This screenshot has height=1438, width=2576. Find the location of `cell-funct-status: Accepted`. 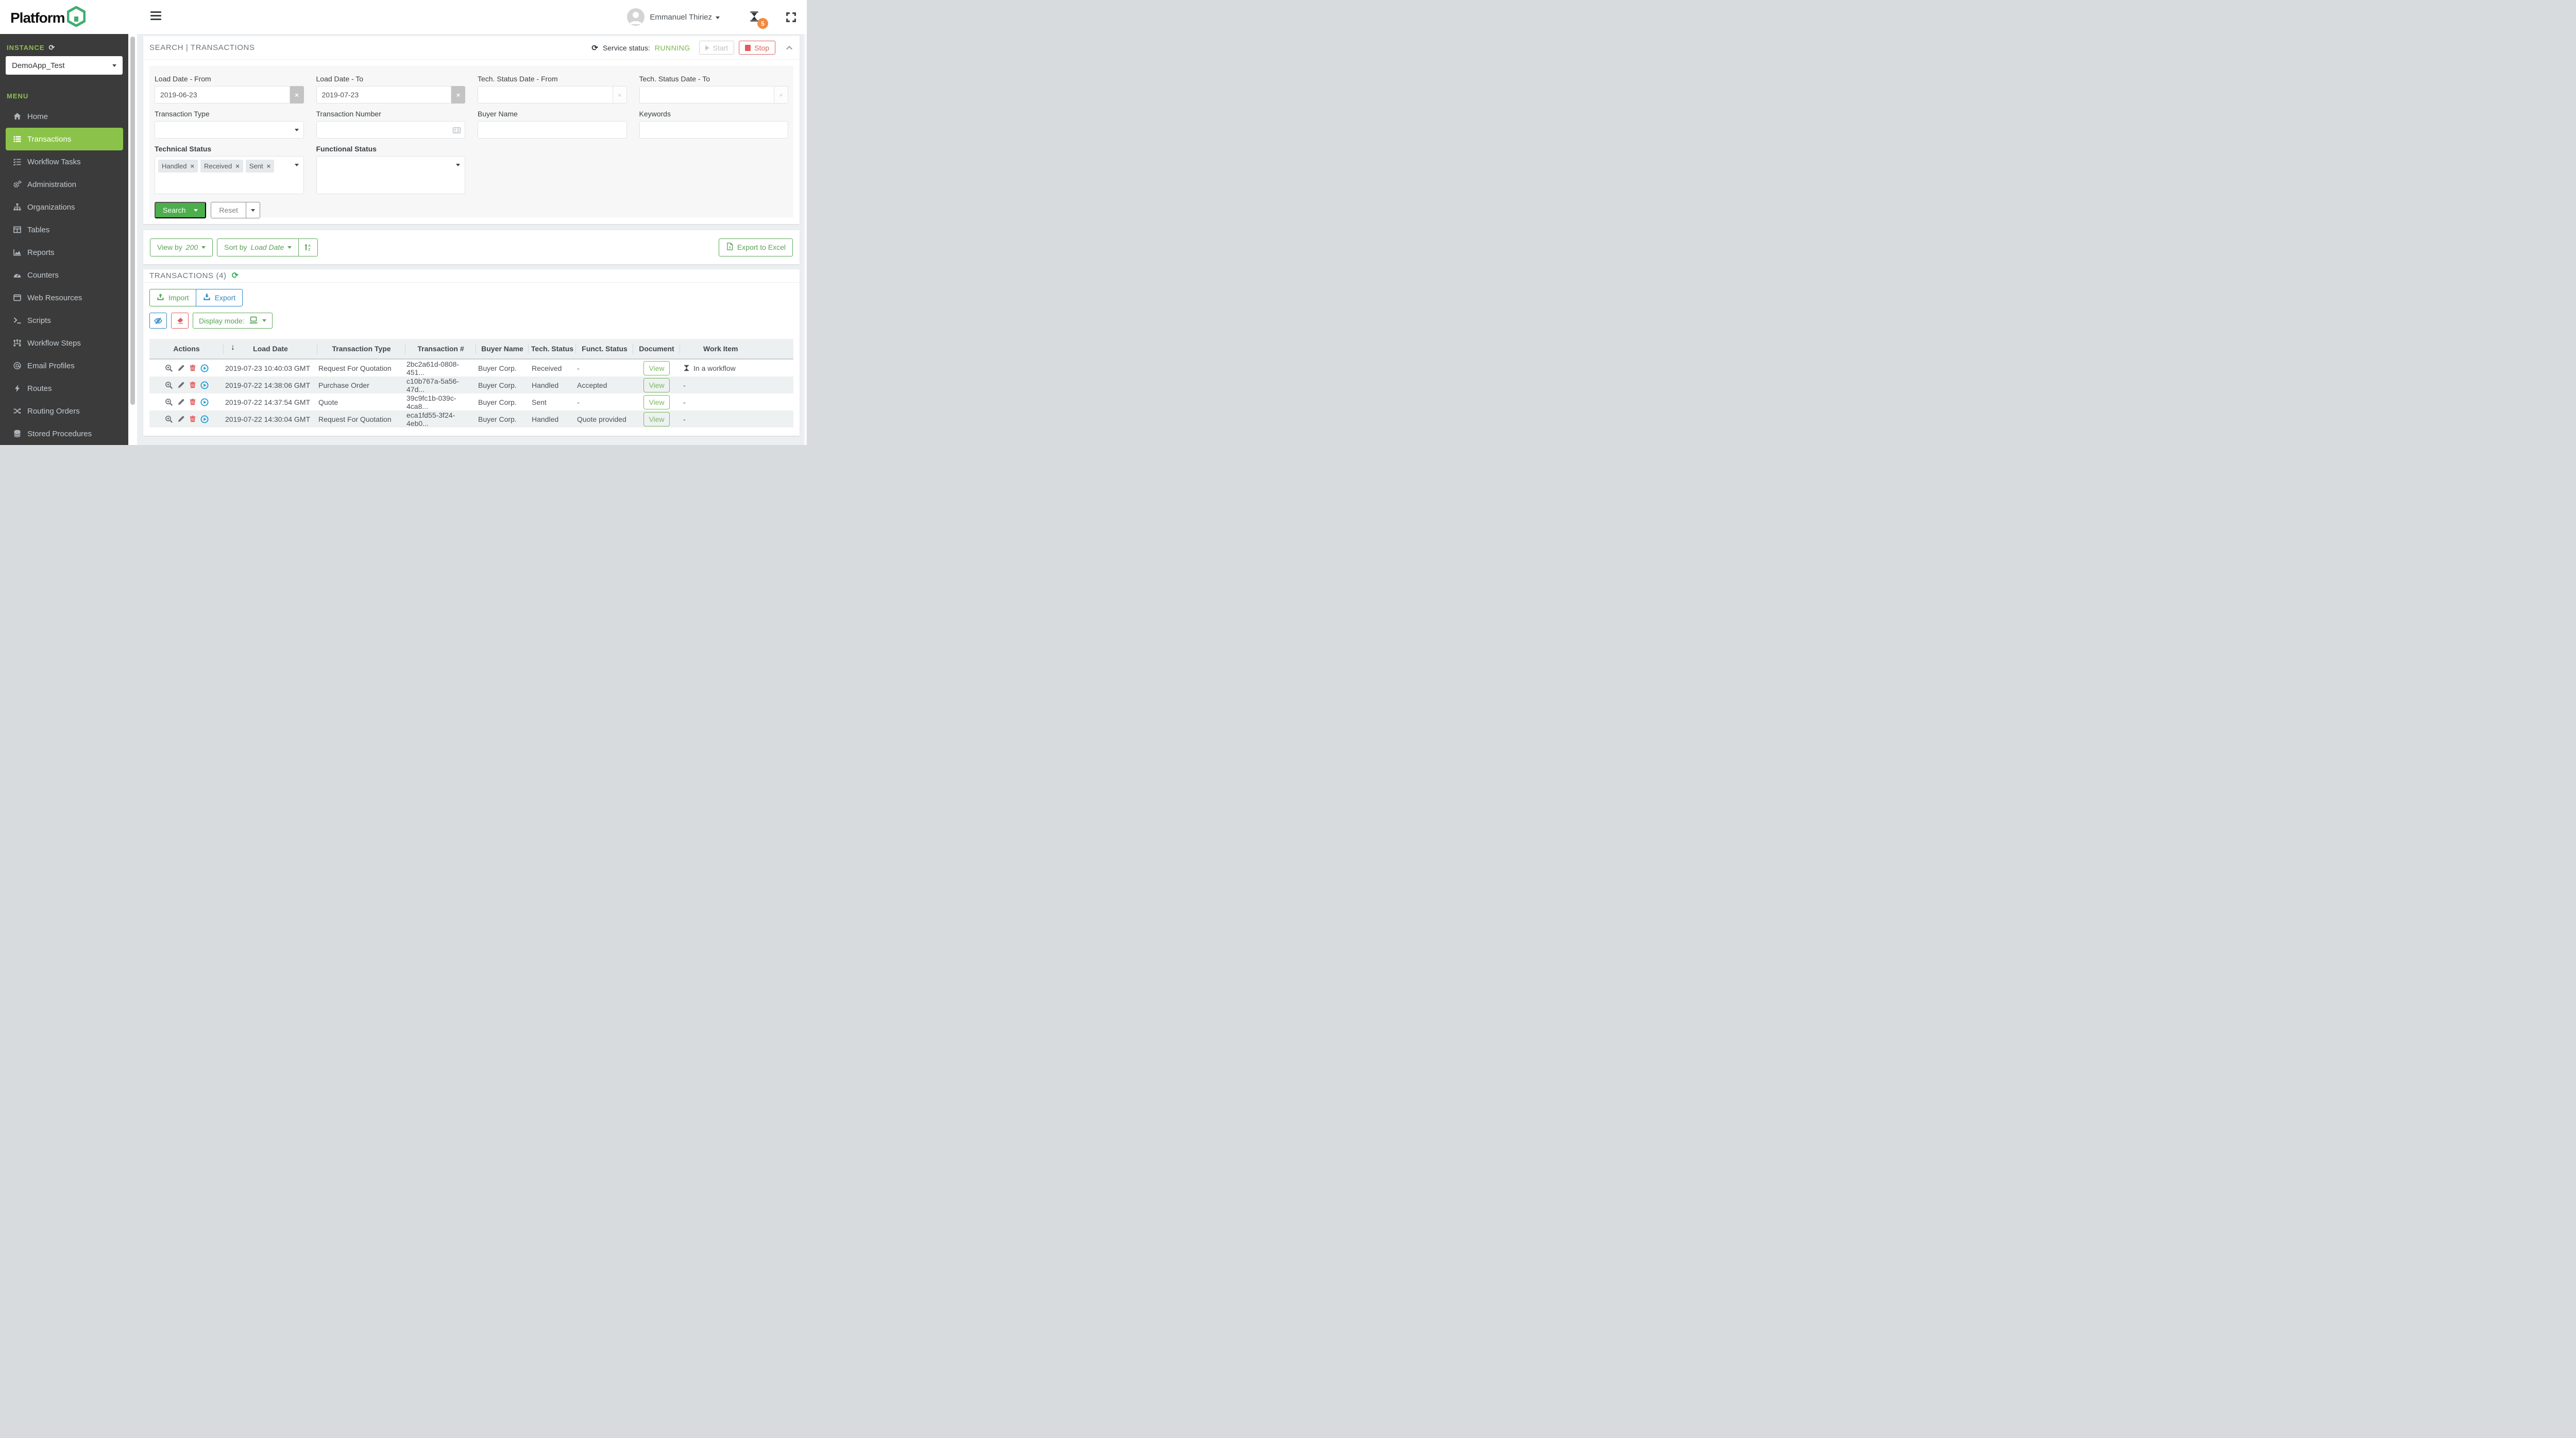

cell-funct-status: Accepted is located at coordinates (592, 385).